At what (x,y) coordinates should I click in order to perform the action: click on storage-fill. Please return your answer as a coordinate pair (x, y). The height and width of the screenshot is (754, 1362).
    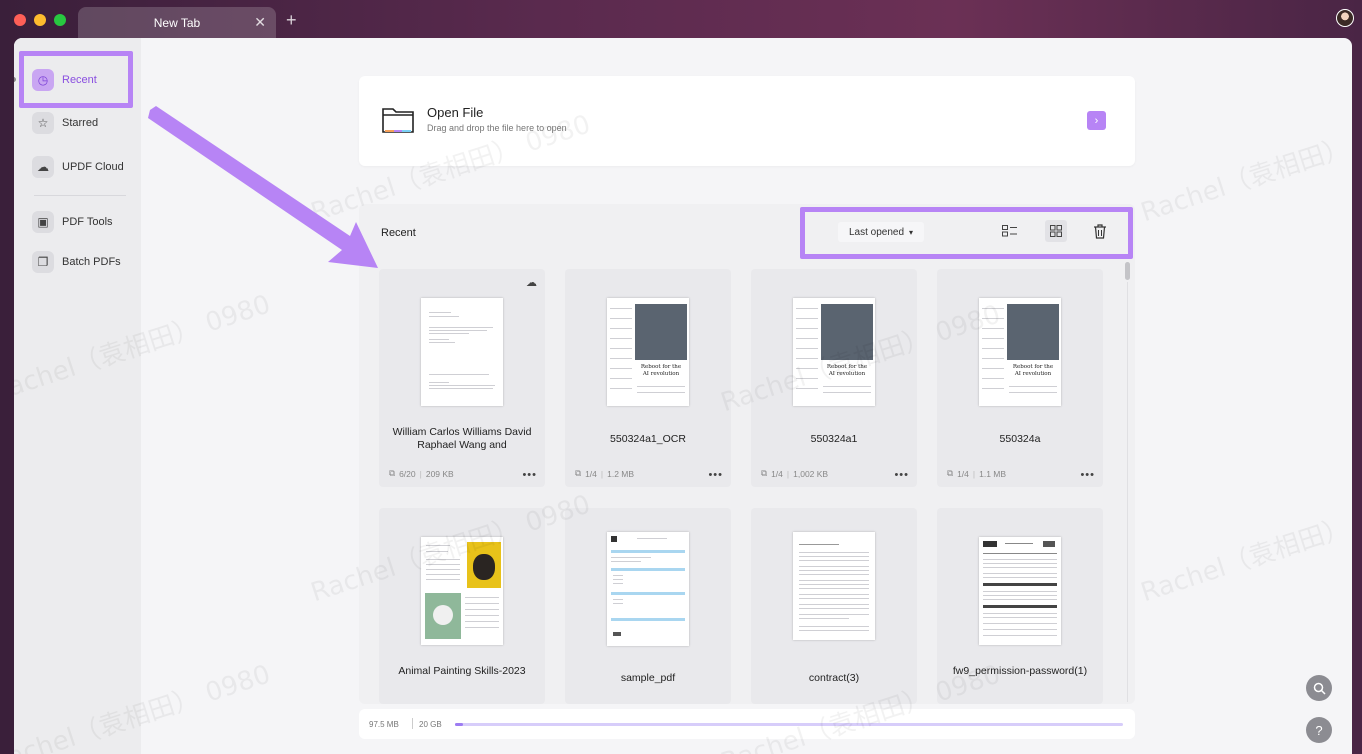
    Looking at the image, I should click on (459, 724).